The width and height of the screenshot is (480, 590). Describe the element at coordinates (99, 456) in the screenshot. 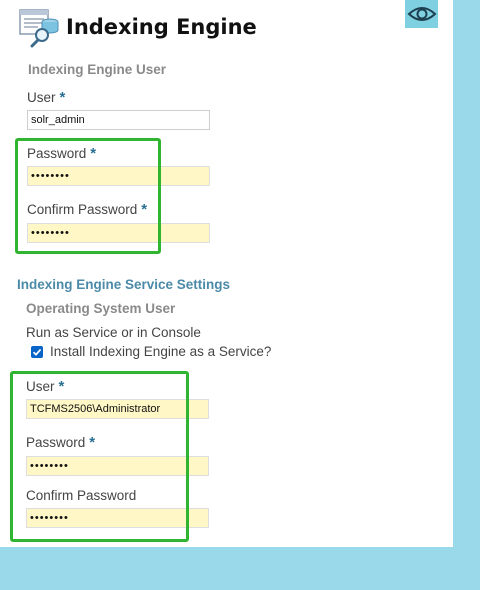

I see `os-user-highlight-box` at that location.